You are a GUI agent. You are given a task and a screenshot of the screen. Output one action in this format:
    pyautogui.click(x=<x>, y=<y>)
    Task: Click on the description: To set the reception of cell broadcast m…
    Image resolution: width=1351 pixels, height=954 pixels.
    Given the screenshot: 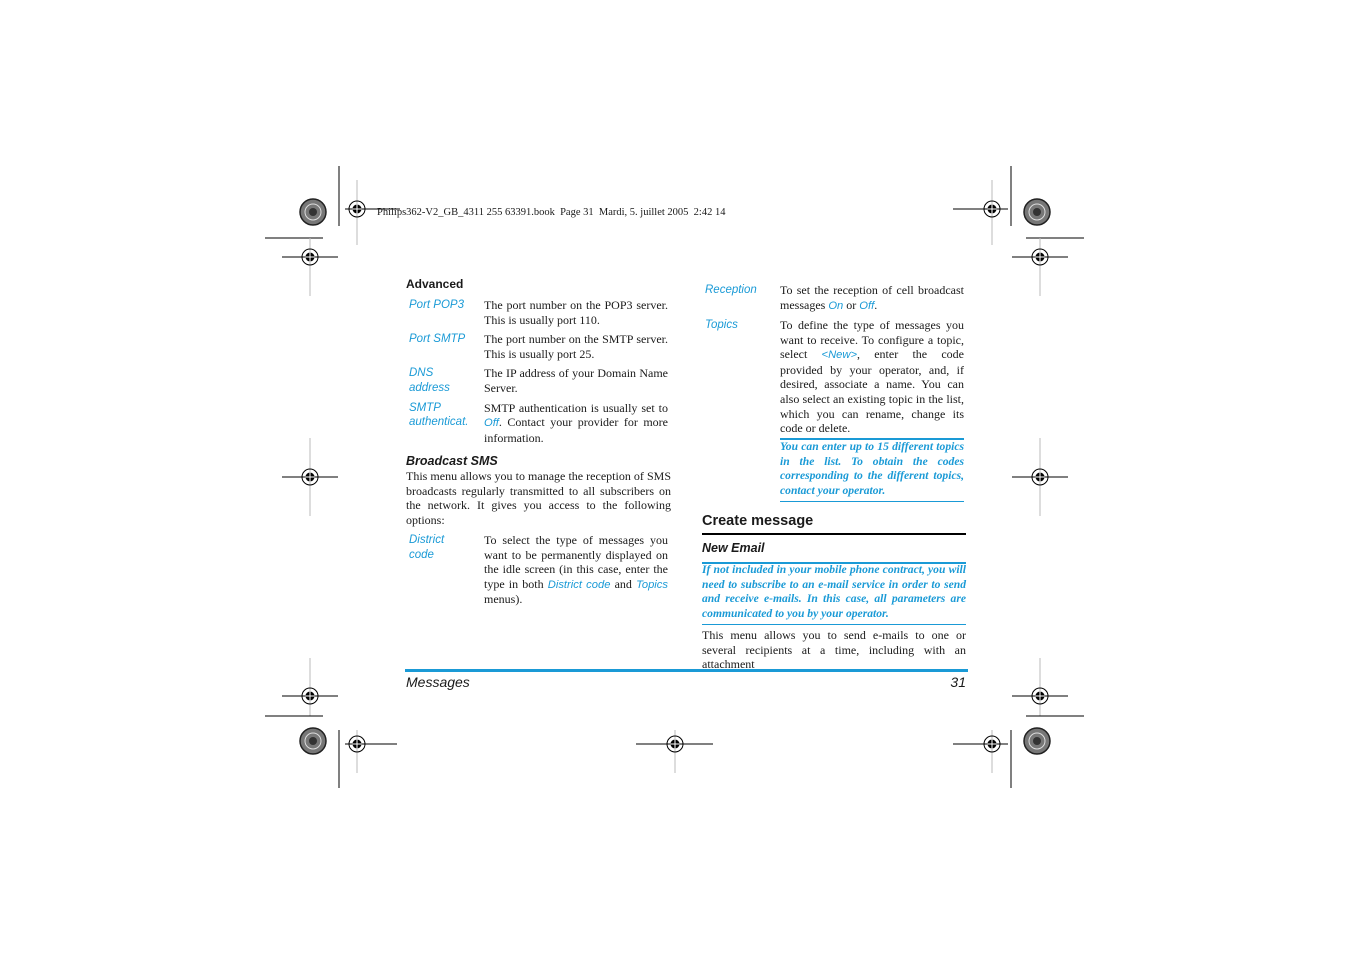 What is the action you would take?
    pyautogui.click(x=872, y=298)
    